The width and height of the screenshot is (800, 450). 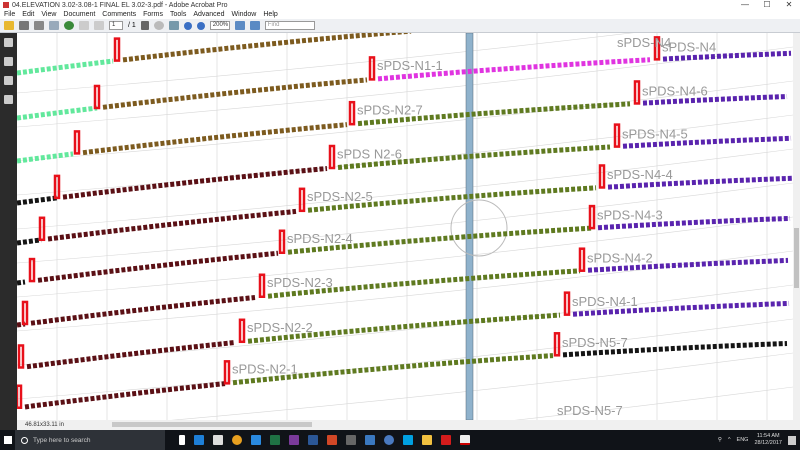 I want to click on chevron-up-icon: ^, so click(x=729, y=440).